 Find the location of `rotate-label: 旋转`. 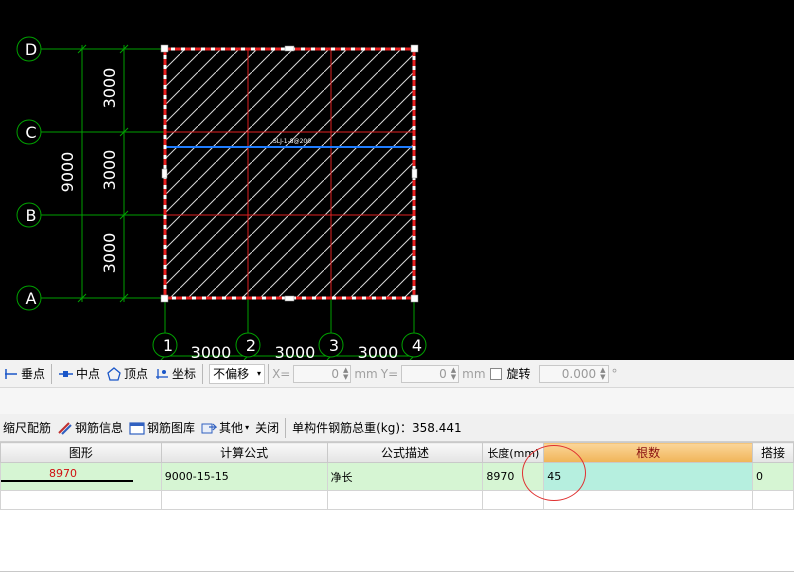

rotate-label: 旋转 is located at coordinates (518, 374).